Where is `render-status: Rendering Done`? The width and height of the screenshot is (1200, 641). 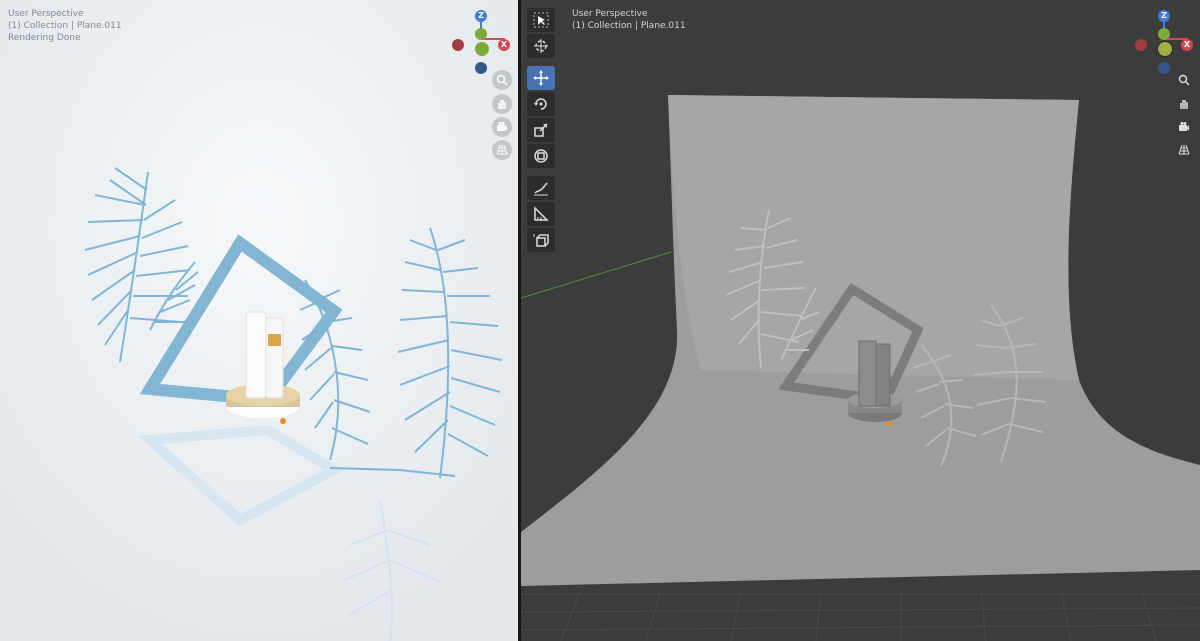 render-status: Rendering Done is located at coordinates (44, 38).